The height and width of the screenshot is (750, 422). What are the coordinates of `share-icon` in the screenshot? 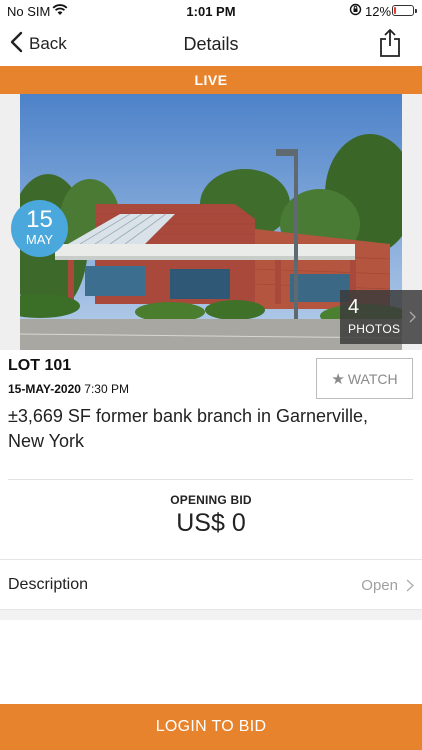 It's located at (390, 43).